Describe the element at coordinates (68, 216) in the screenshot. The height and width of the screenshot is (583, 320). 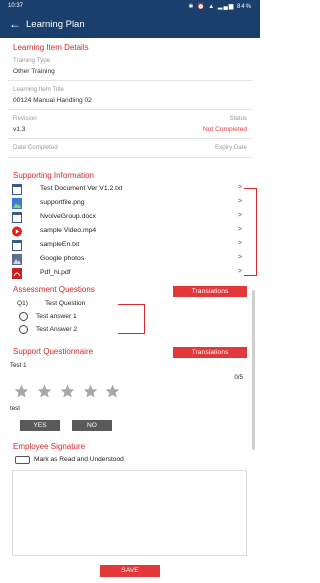
I see `file-name: NvolveGroup.docx` at that location.